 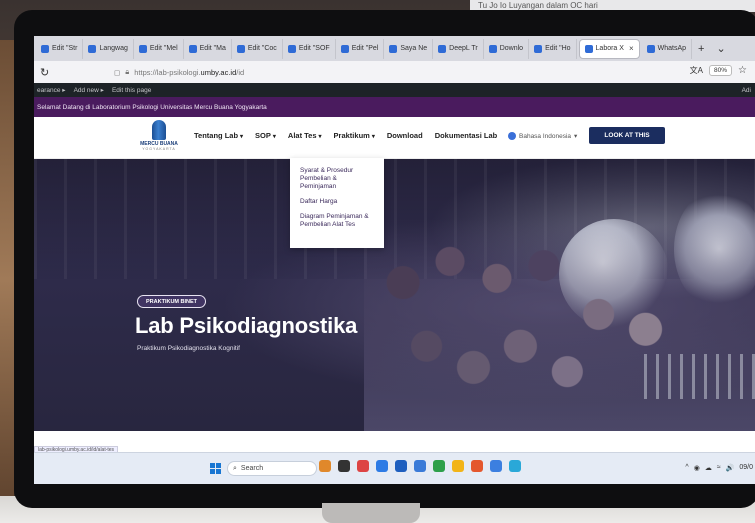 I want to click on menu-item-label: Download, so click(x=404, y=135).